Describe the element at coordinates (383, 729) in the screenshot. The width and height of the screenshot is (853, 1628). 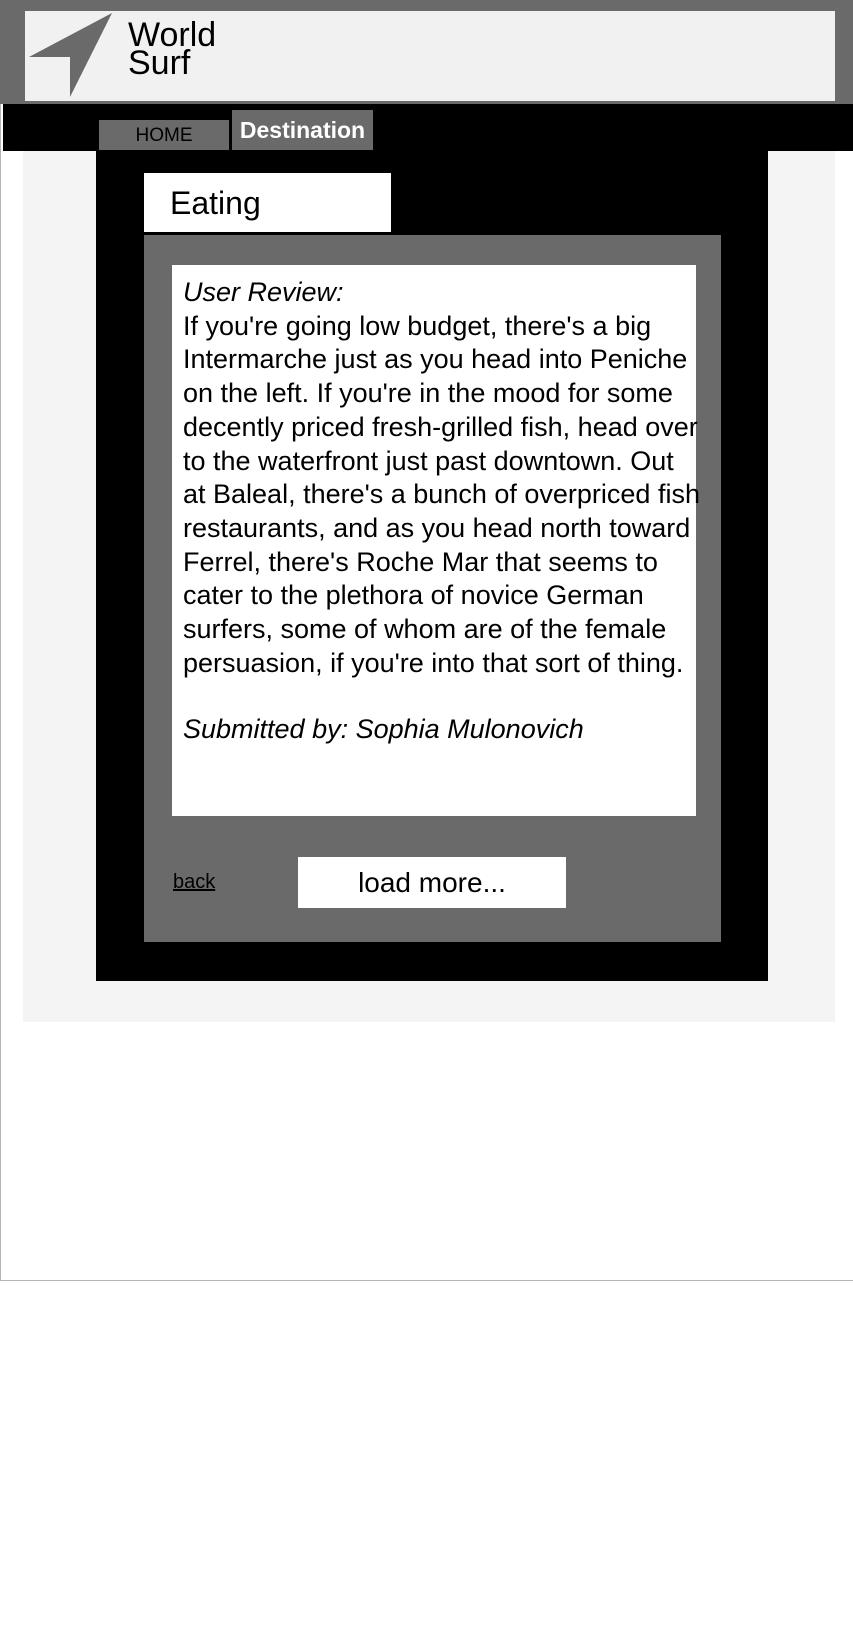
I see `review-author: Submitted by: Sophia Mulonovich` at that location.